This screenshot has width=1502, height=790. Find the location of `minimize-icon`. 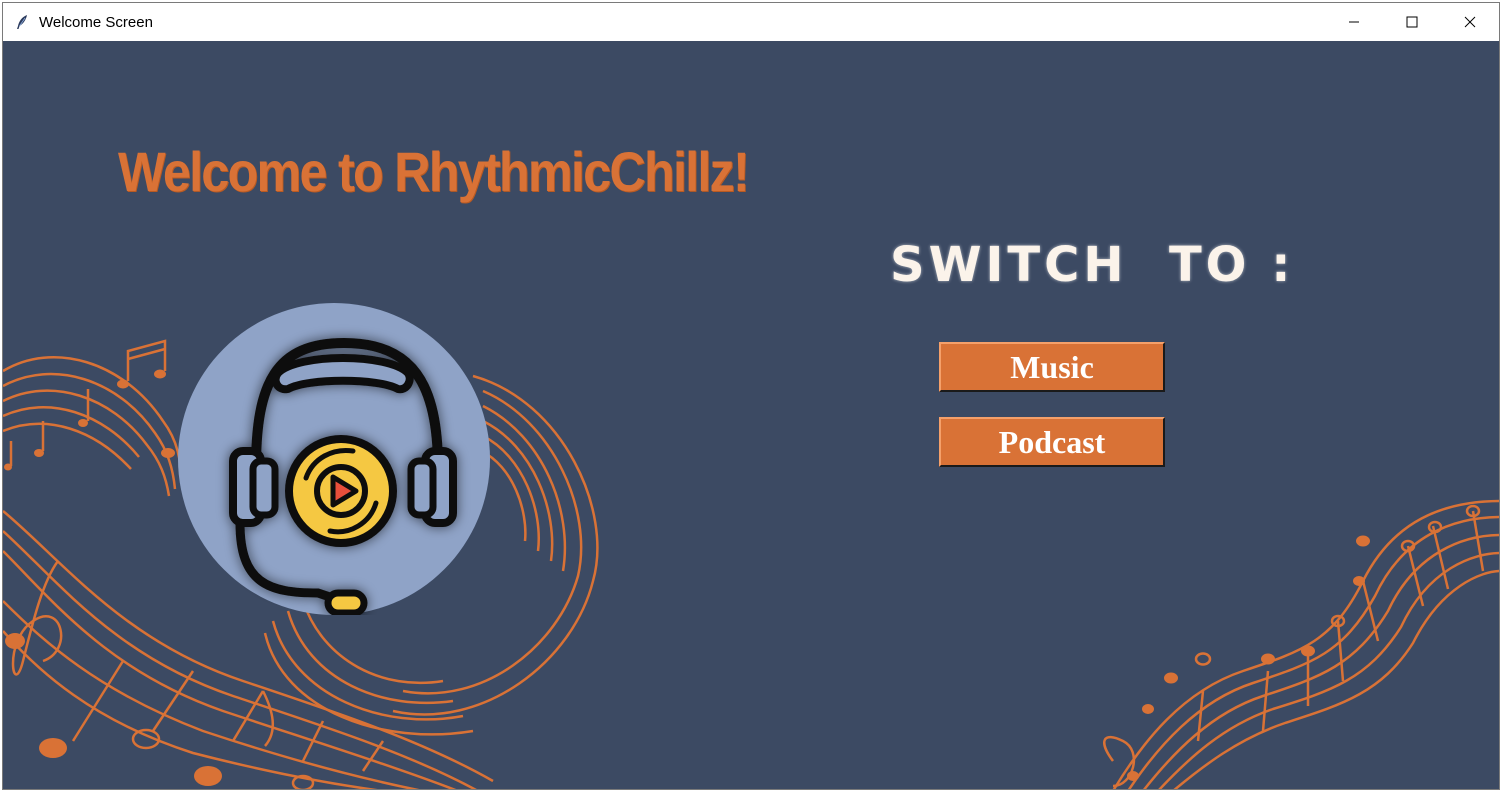

minimize-icon is located at coordinates (1354, 22).